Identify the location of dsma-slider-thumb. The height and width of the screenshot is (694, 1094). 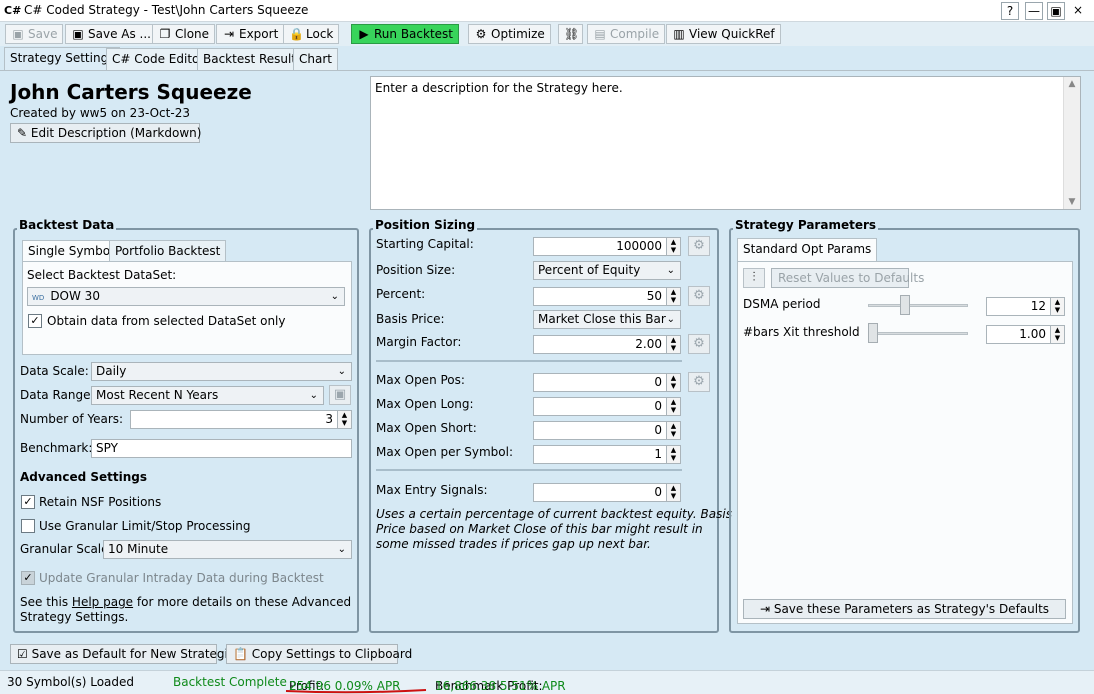
(904, 305).